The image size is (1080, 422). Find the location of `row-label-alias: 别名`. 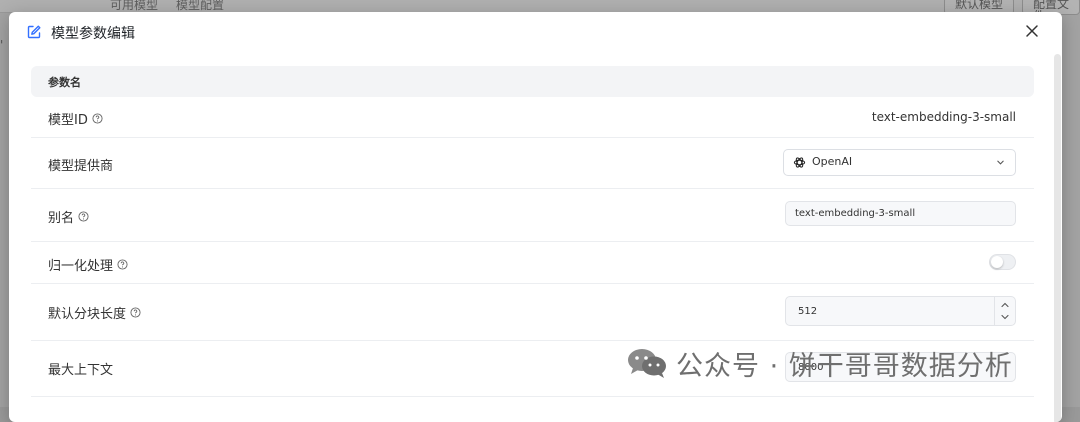

row-label-alias: 别名 is located at coordinates (68, 216).